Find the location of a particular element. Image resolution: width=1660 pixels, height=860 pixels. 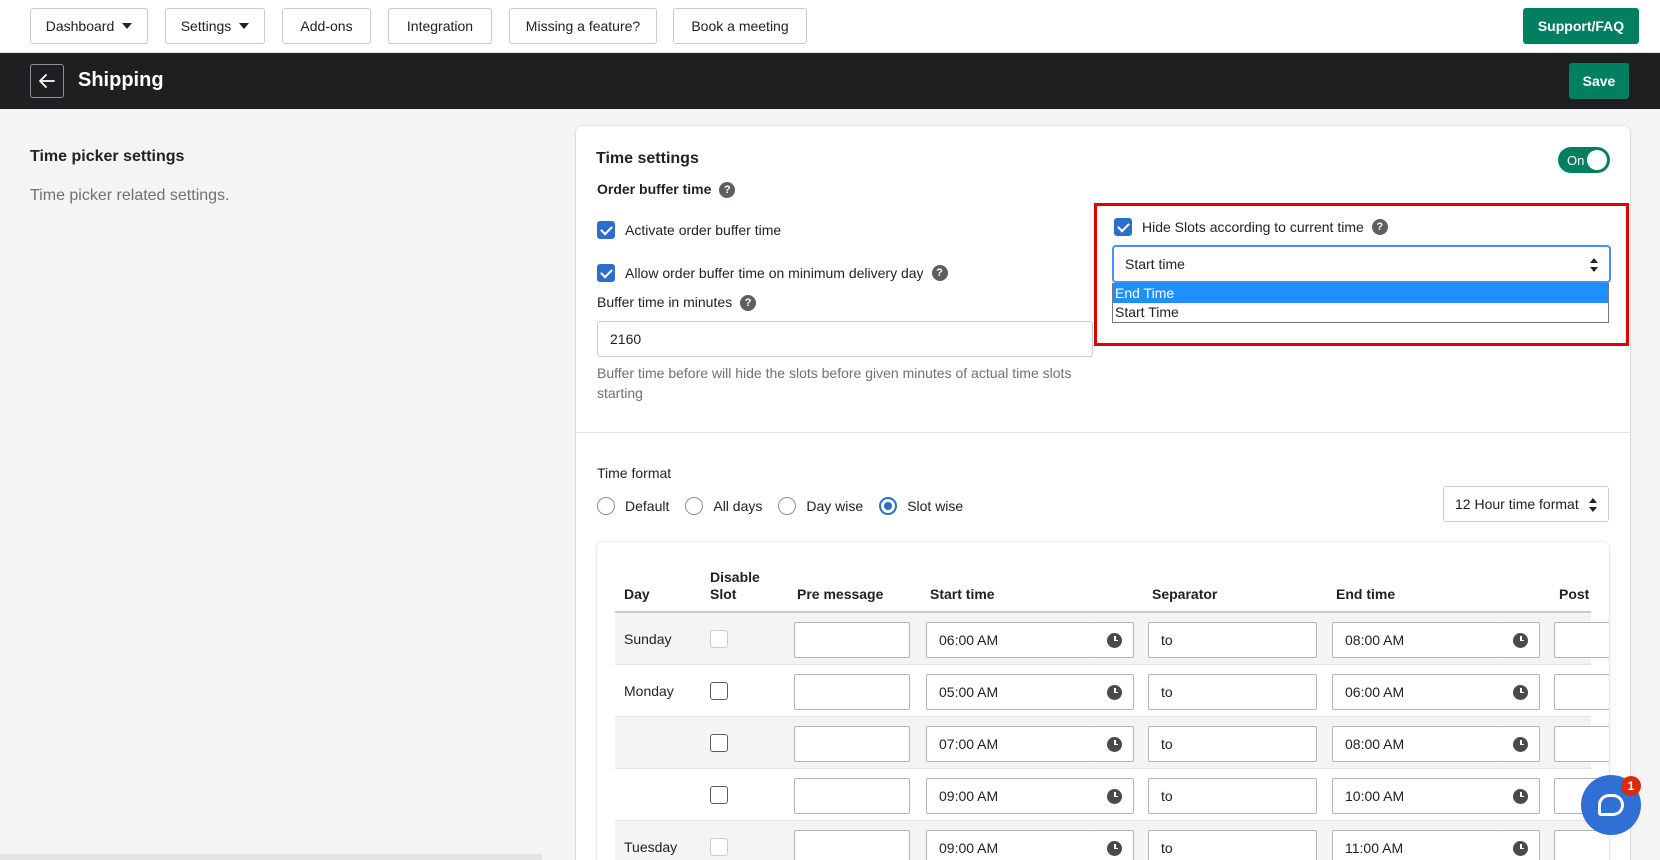

hide-slots-row: Hide Slots according to current time ? is located at coordinates (1251, 227).